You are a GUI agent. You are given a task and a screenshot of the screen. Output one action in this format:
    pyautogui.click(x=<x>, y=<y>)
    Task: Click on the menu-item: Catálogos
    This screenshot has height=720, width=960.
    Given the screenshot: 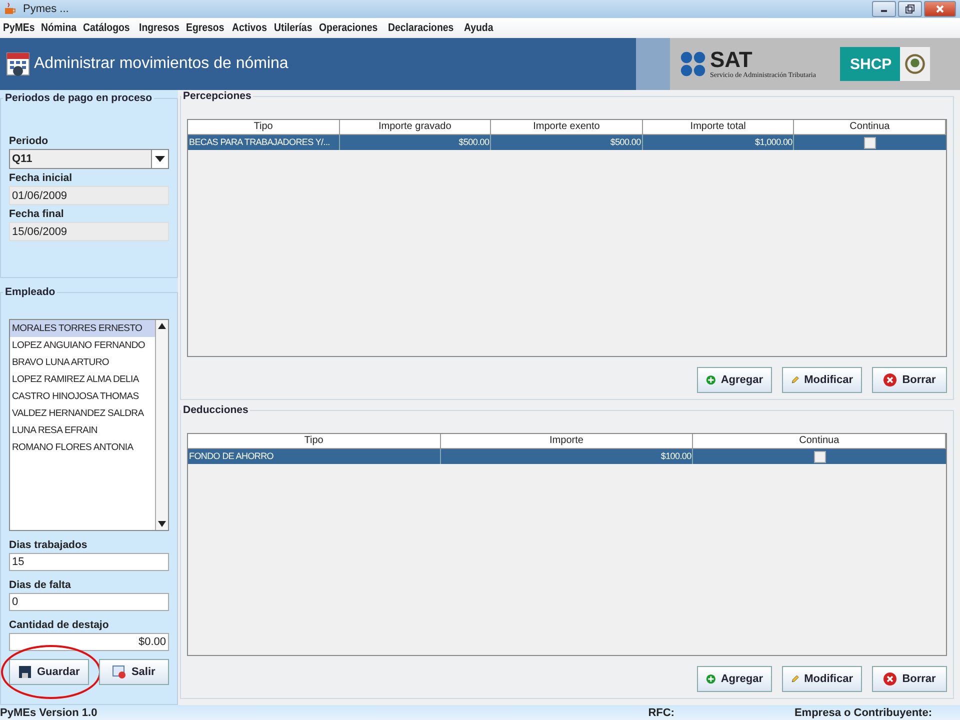 What is the action you would take?
    pyautogui.click(x=106, y=28)
    